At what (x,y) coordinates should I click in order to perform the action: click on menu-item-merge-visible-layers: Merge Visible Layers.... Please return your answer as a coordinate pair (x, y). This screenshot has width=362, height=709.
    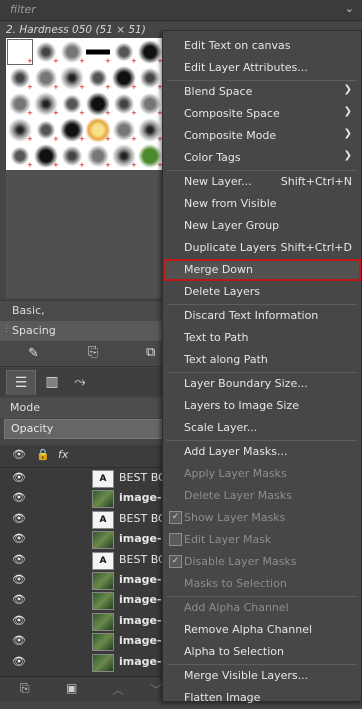
    Looking at the image, I should click on (262, 676).